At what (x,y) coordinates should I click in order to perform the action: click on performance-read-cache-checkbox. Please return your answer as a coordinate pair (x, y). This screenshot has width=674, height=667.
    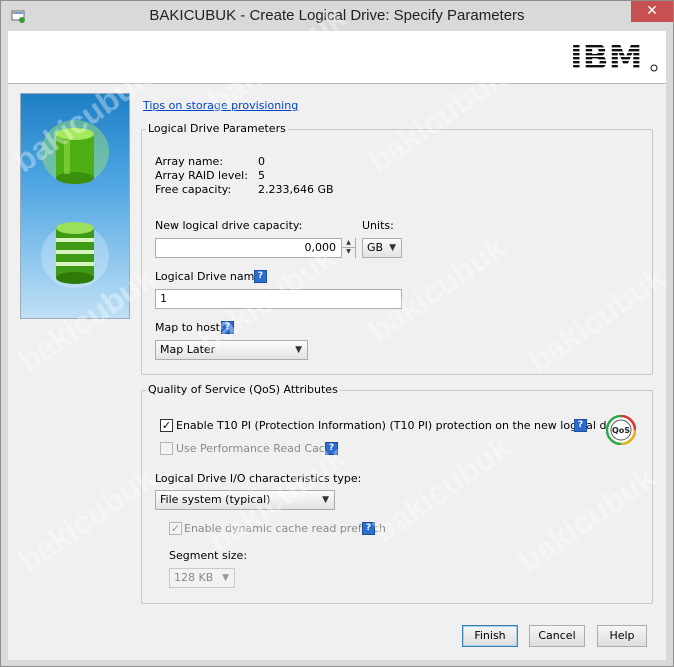
    Looking at the image, I should click on (166, 448).